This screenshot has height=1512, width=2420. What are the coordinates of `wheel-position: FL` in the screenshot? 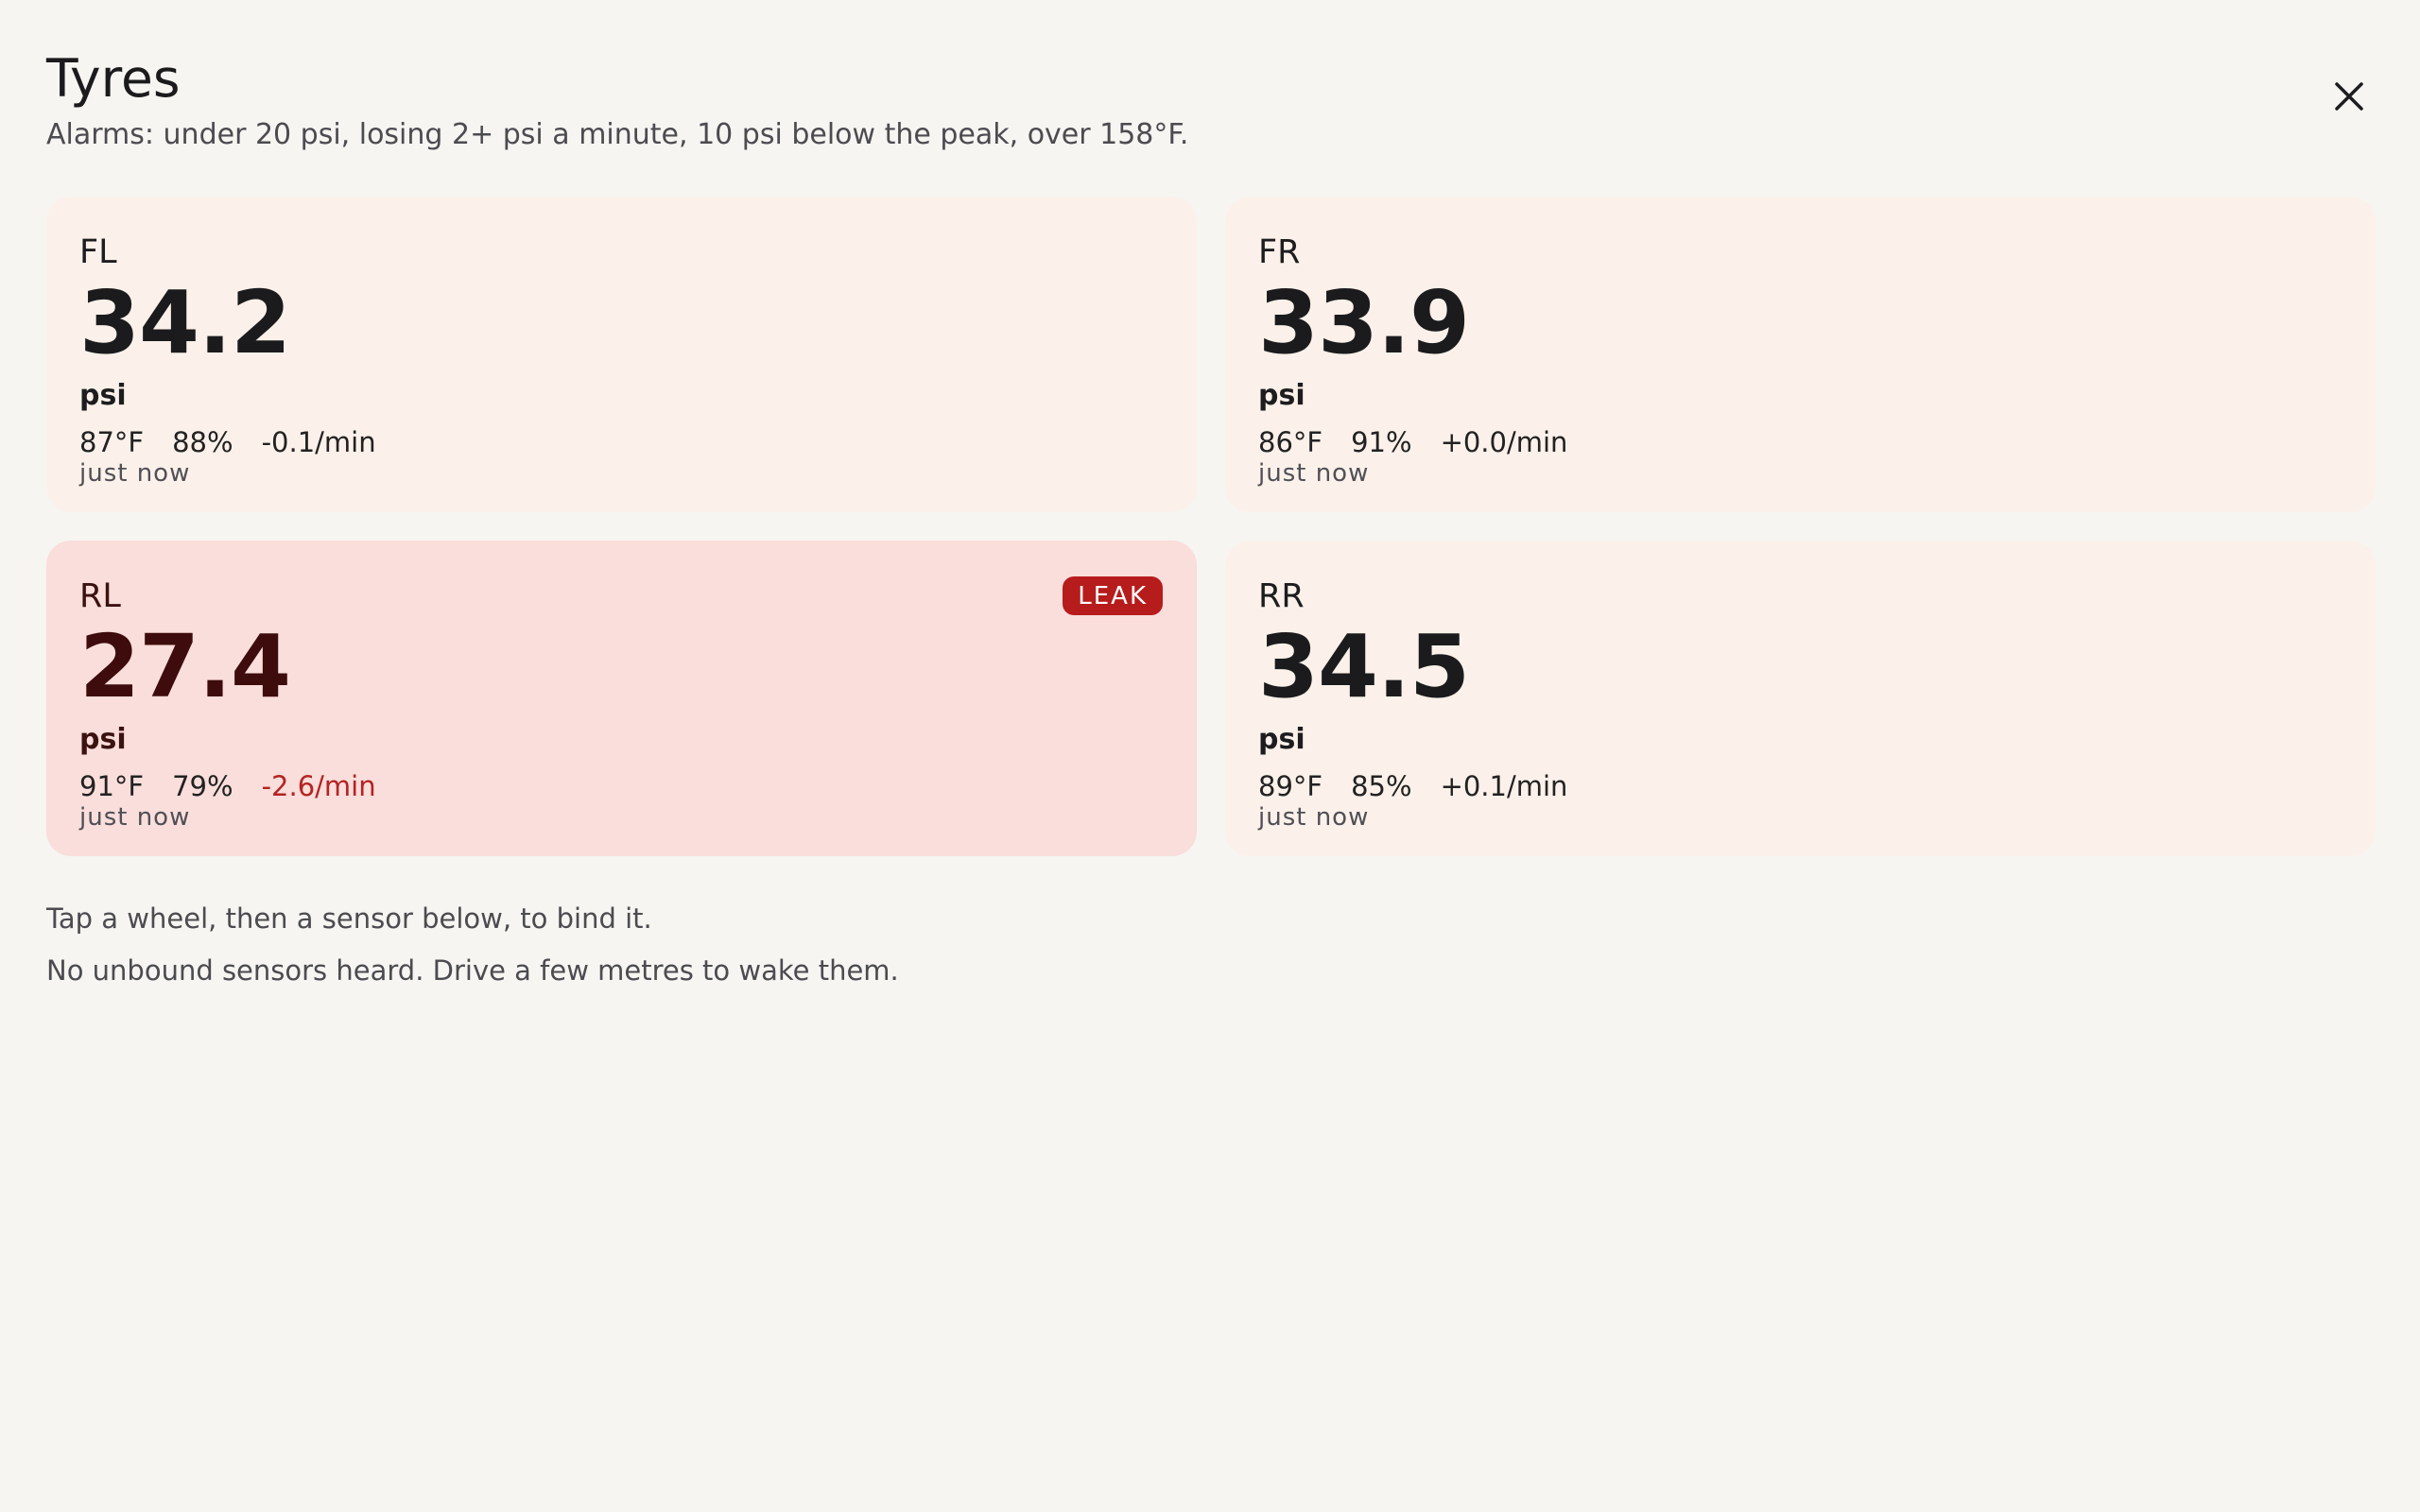 It's located at (98, 252).